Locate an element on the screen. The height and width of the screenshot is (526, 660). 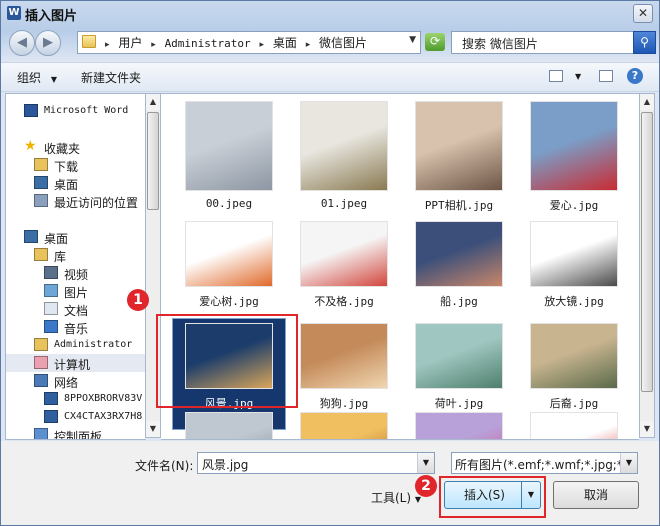
file-type-select: 所有图片(*.emf;*.wmf;*.jpg;*.jp ▼ is located at coordinates (544, 463).